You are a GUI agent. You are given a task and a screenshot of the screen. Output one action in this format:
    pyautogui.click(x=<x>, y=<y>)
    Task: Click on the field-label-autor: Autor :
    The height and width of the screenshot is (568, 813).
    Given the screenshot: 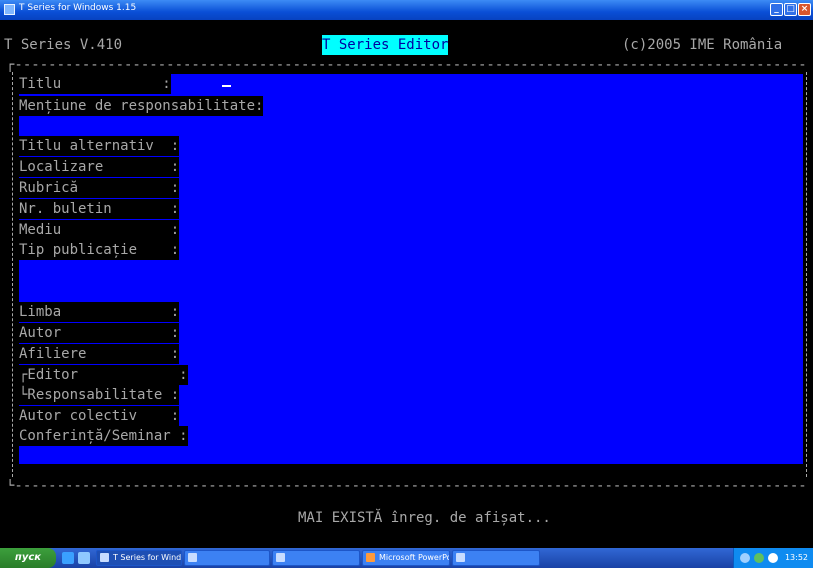 What is the action you would take?
    pyautogui.click(x=99, y=333)
    